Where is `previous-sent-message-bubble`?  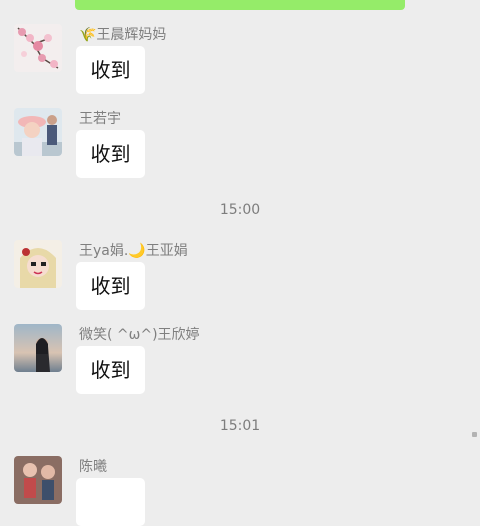 previous-sent-message-bubble is located at coordinates (240, 5).